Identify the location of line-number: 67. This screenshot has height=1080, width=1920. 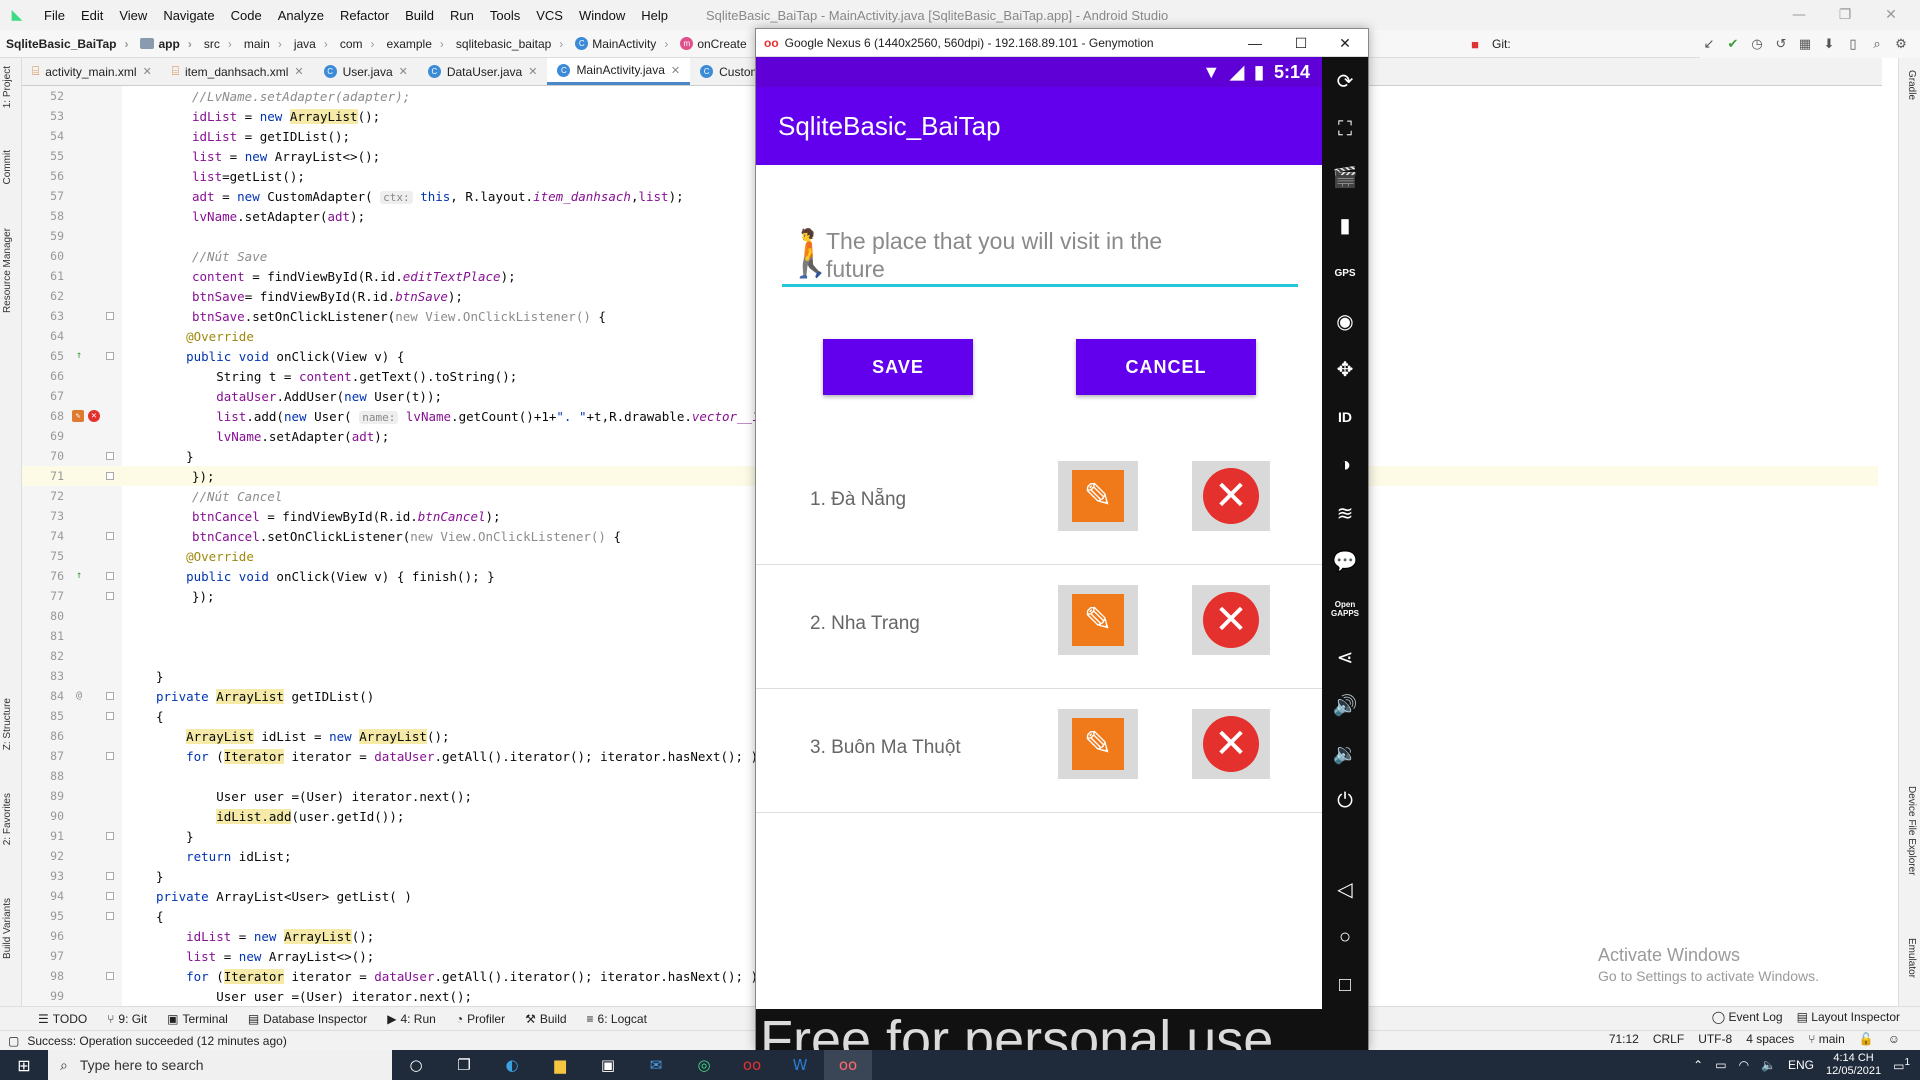
(46, 396).